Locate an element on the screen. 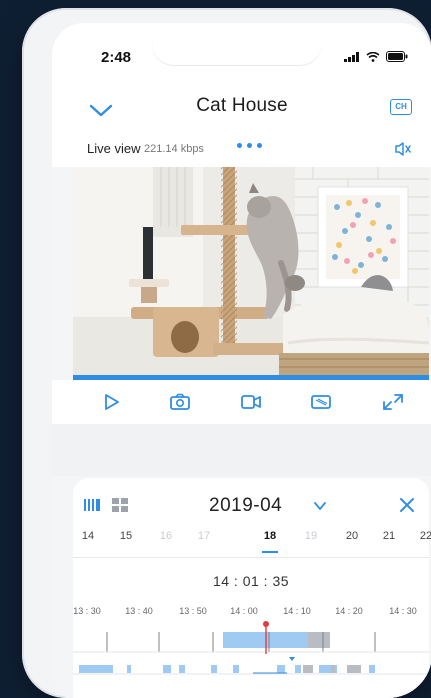  grid-view-icon is located at coordinates (120, 505).